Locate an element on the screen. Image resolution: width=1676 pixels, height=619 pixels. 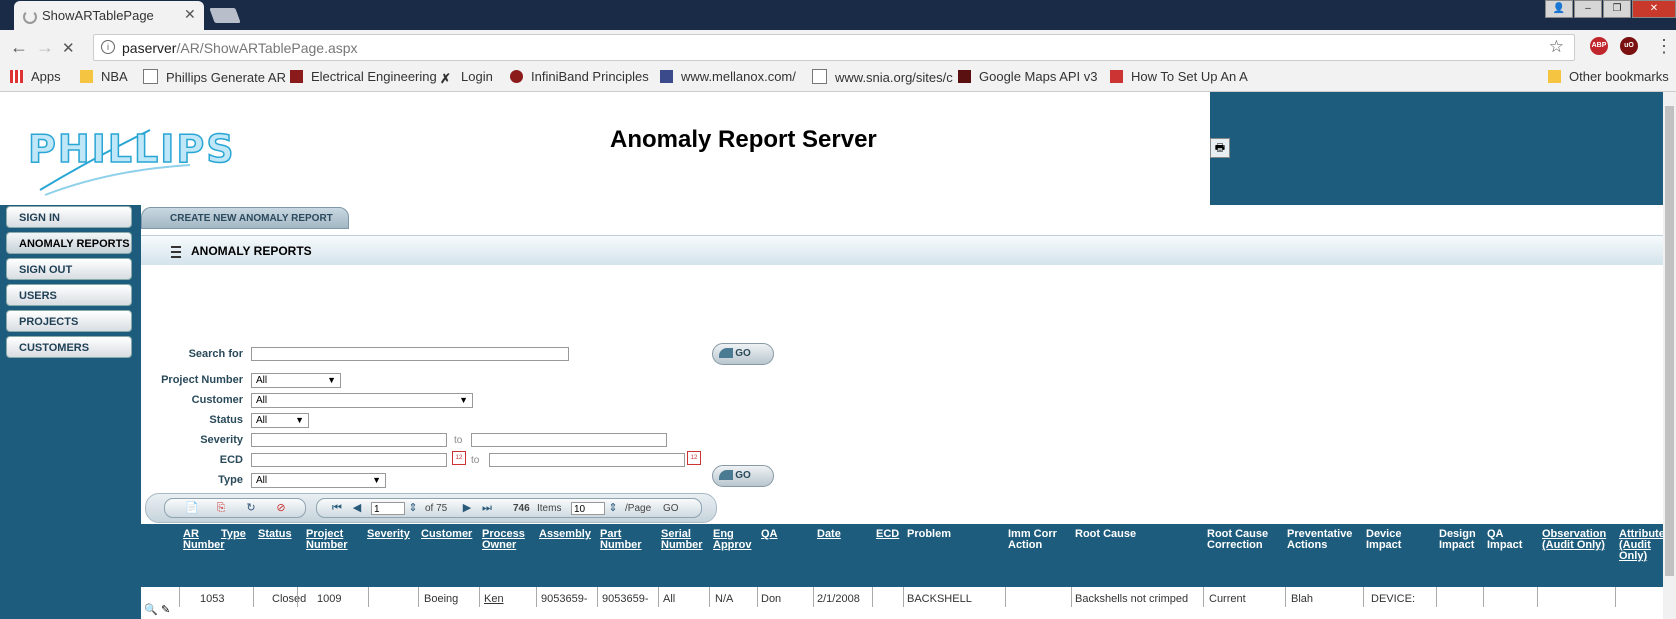
last-page-icon: ⏭ is located at coordinates (487, 508).